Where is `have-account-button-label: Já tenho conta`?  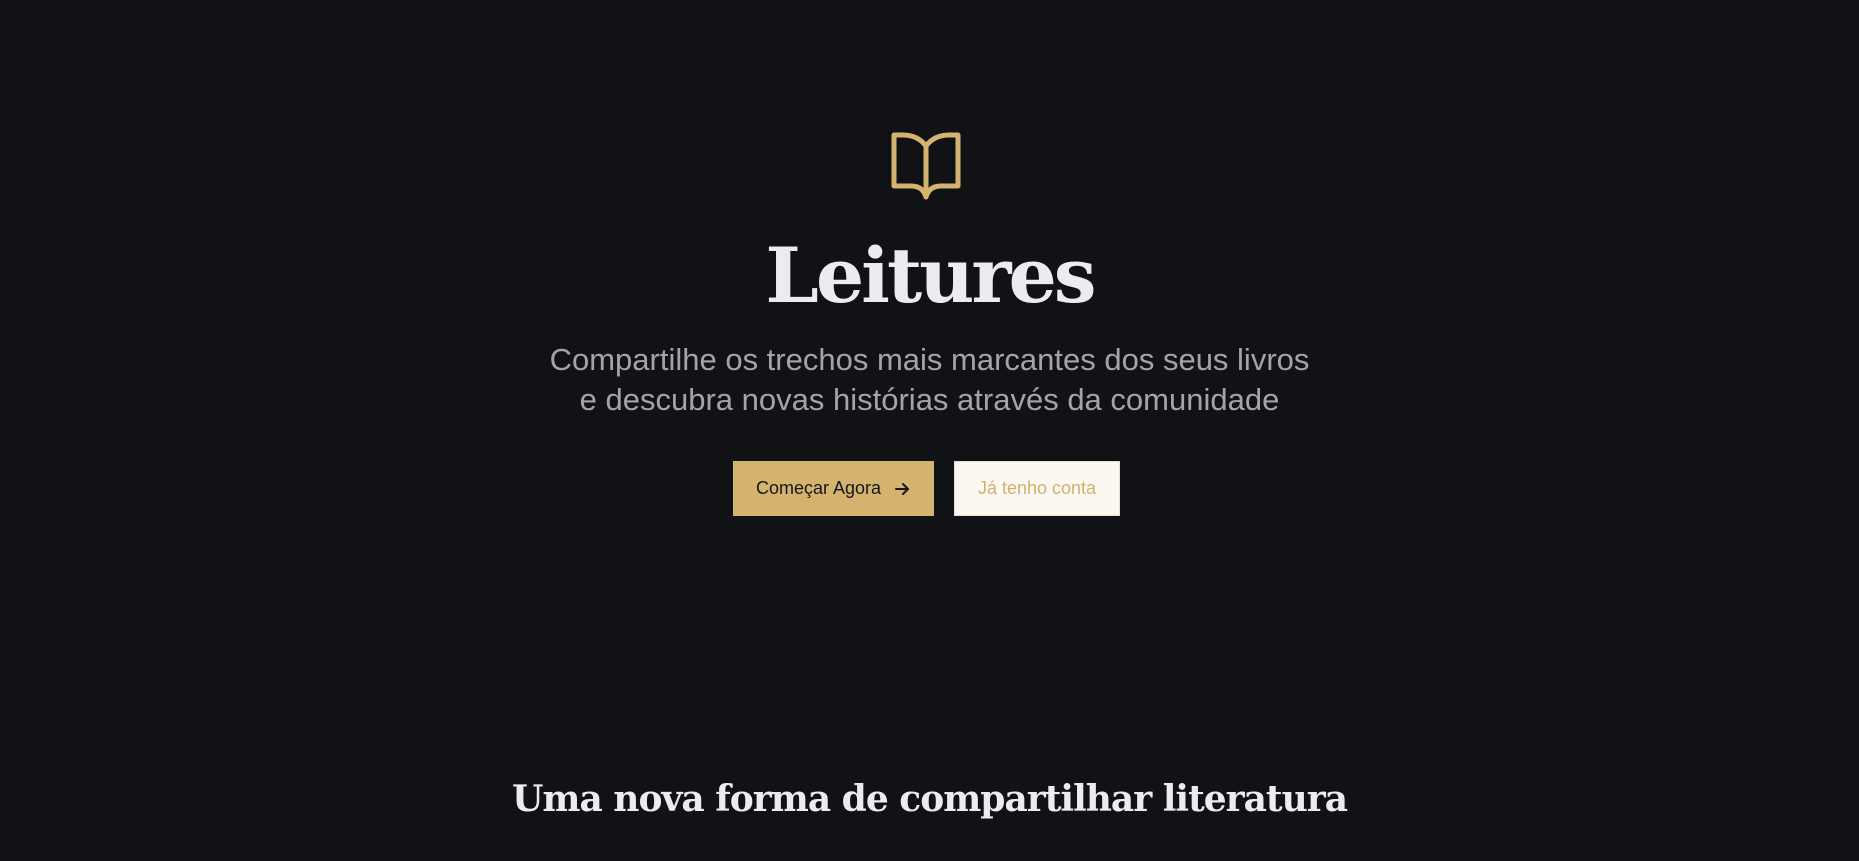
have-account-button-label: Já tenho conta is located at coordinates (1037, 488).